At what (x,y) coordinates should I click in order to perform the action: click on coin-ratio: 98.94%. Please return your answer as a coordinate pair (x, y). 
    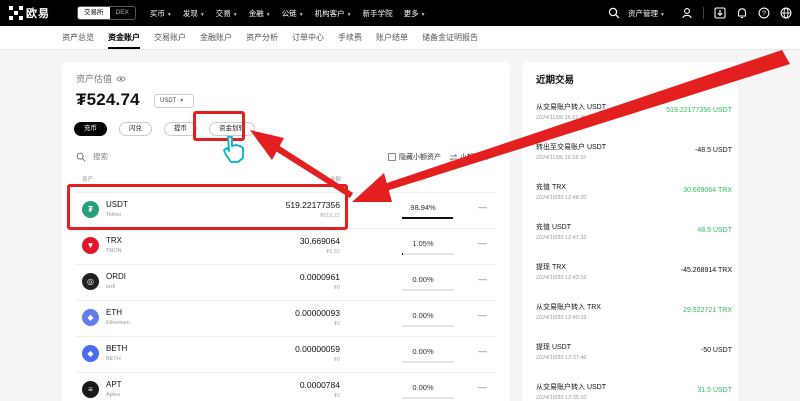
    Looking at the image, I should click on (423, 207).